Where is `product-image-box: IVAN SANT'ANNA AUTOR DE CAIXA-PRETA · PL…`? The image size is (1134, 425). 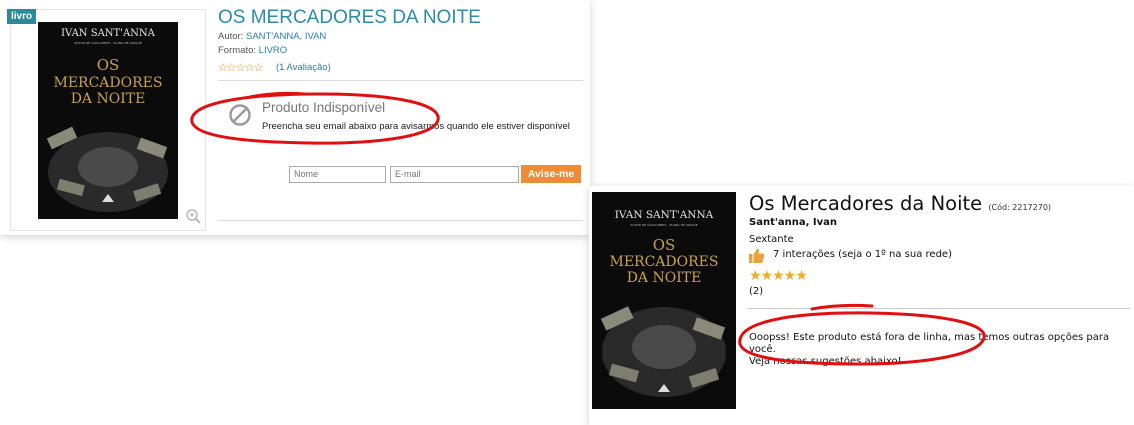
product-image-box: IVAN SANT'ANNA AUTOR DE CAIXA-PRETA · PL… is located at coordinates (108, 120).